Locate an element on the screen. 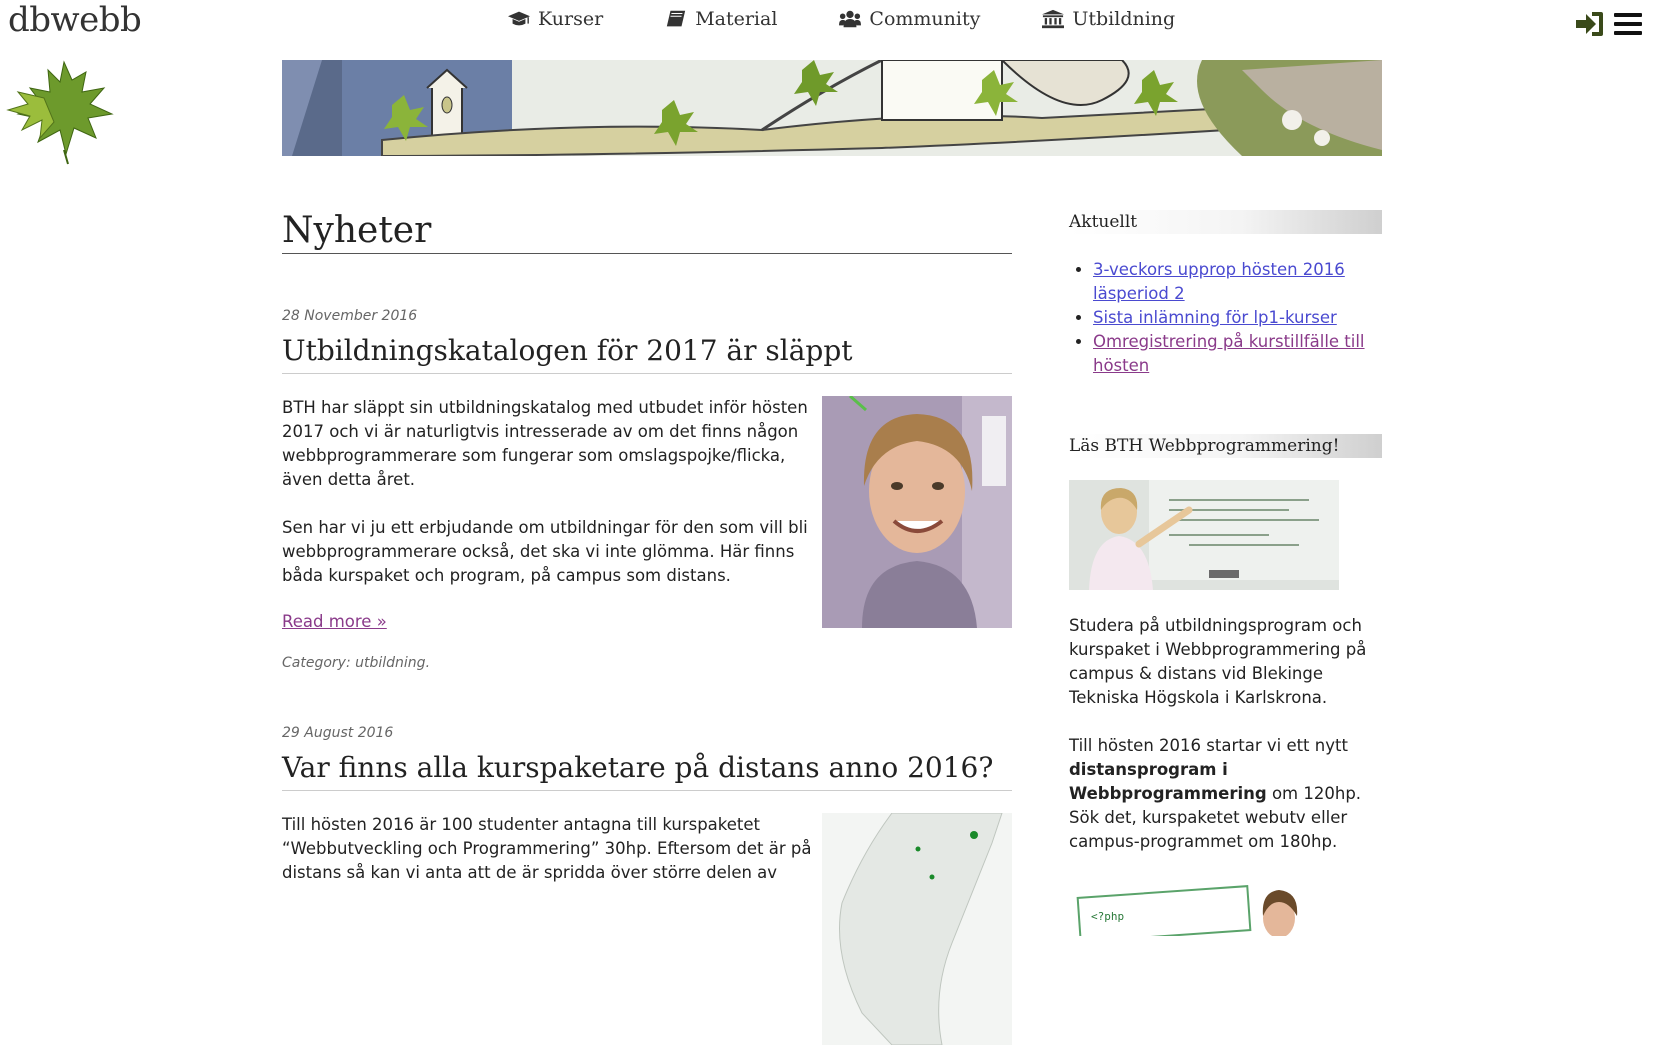 Image resolution: width=1664 pixels, height=1045 pixels. las-p2-start: Till hösten 2016 startar vi ett nytt is located at coordinates (1208, 745).